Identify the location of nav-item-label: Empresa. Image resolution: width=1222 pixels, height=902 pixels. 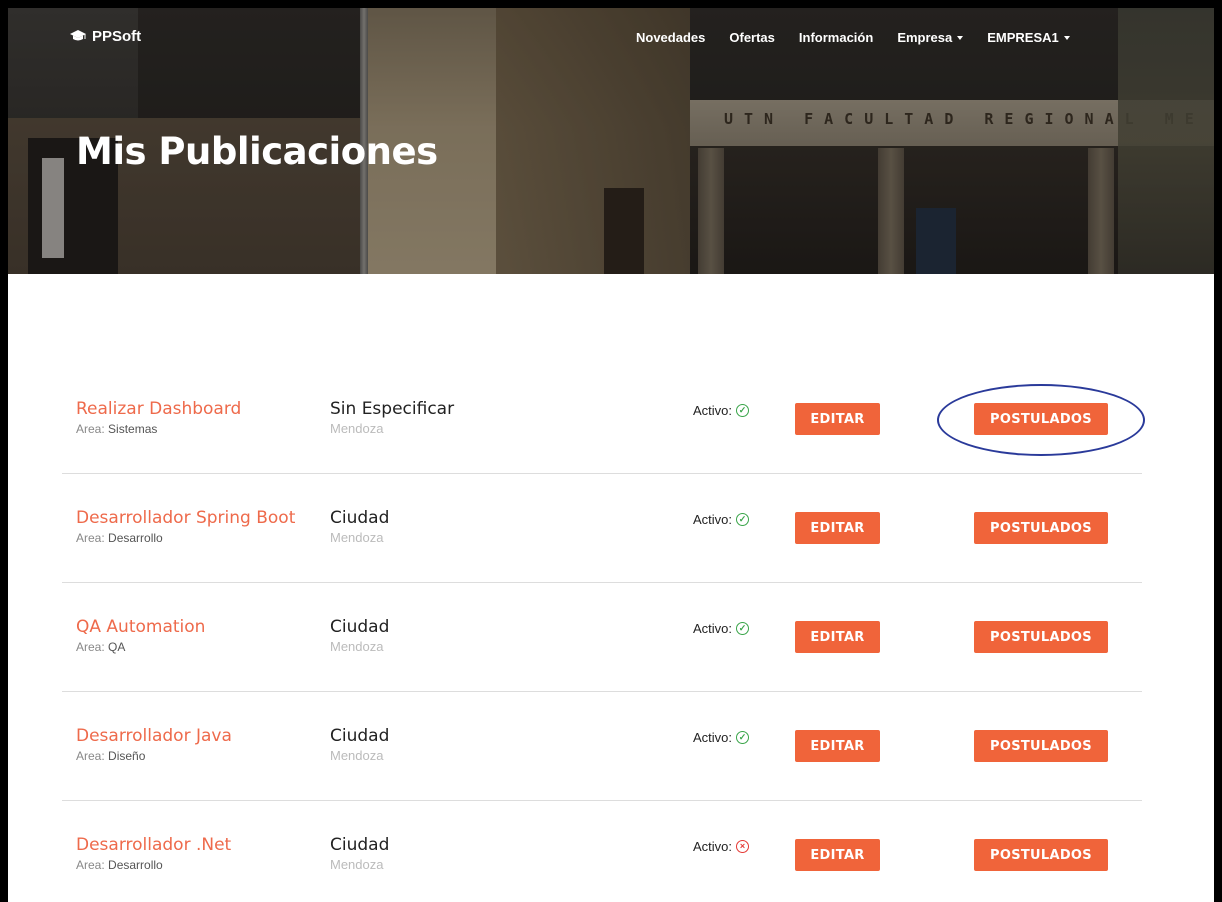
(925, 37).